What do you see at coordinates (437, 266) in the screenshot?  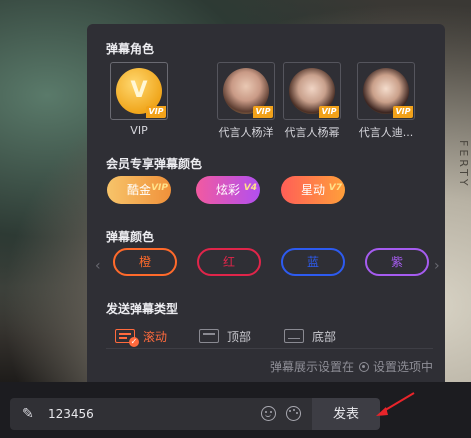 I see `chevron-right-icon: ›` at bounding box center [437, 266].